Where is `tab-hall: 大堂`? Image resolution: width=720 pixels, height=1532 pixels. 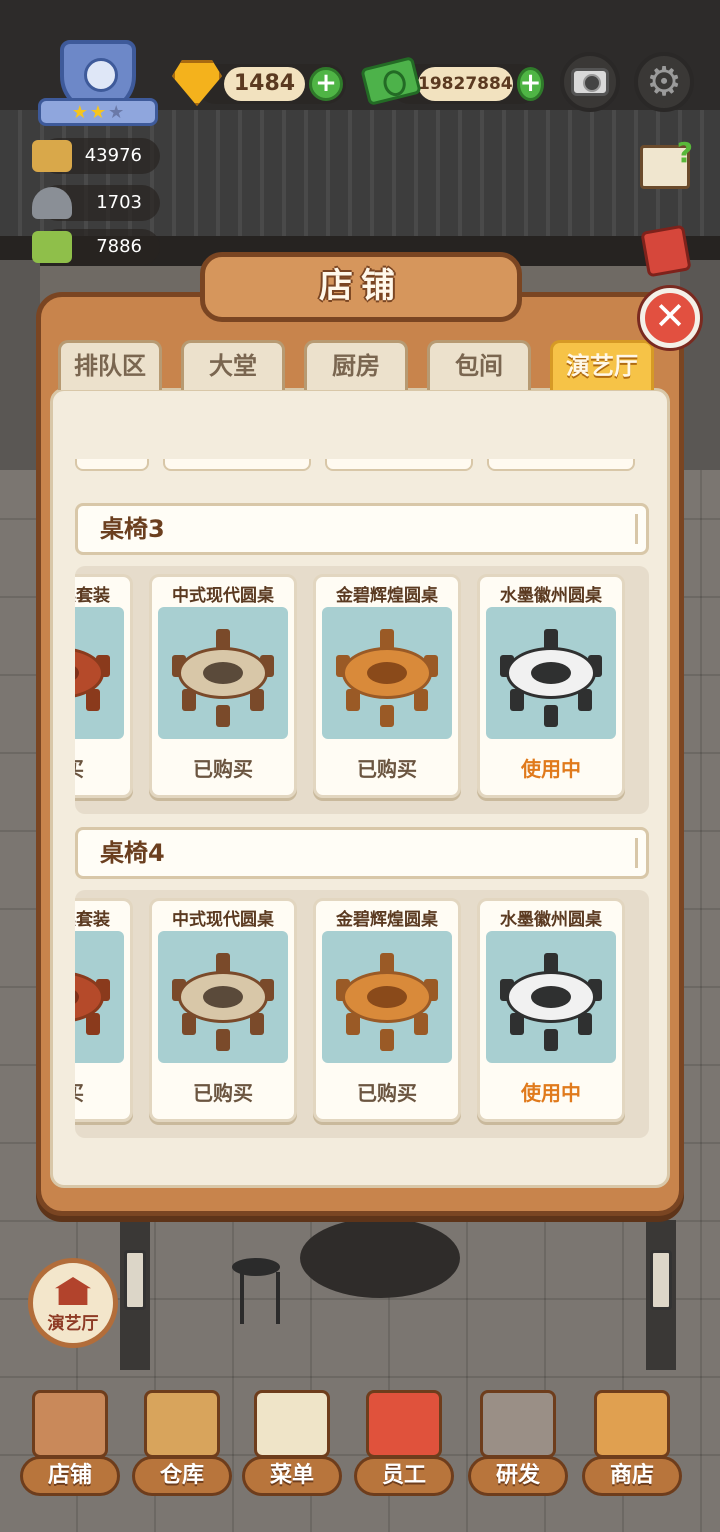
tab-hall: 大堂 is located at coordinates (233, 365).